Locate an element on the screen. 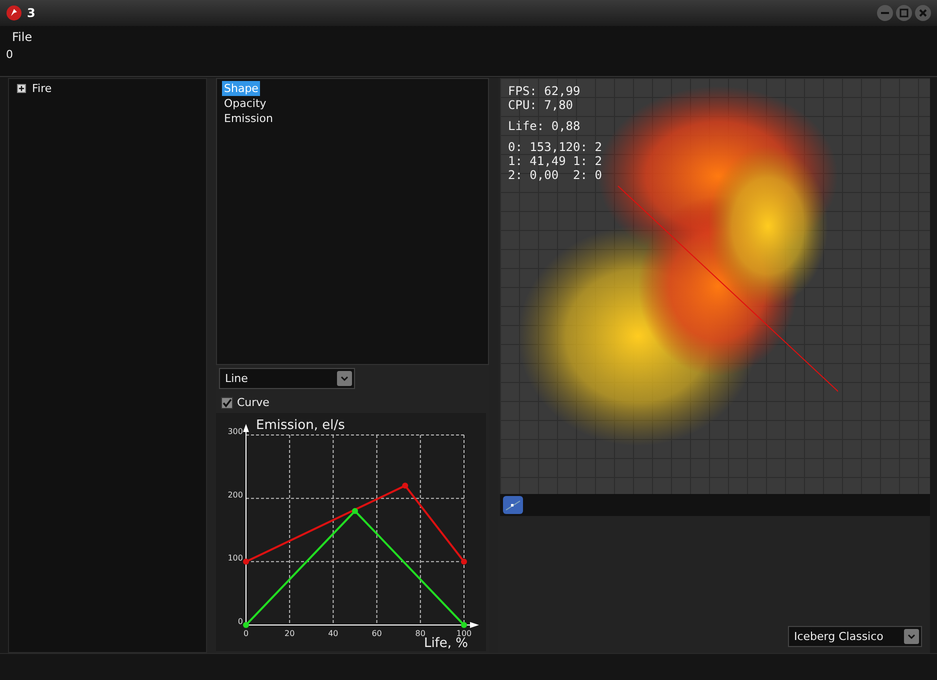 This screenshot has width=937, height=680. stat-text: 0: 153,120: 2 is located at coordinates (555, 147).